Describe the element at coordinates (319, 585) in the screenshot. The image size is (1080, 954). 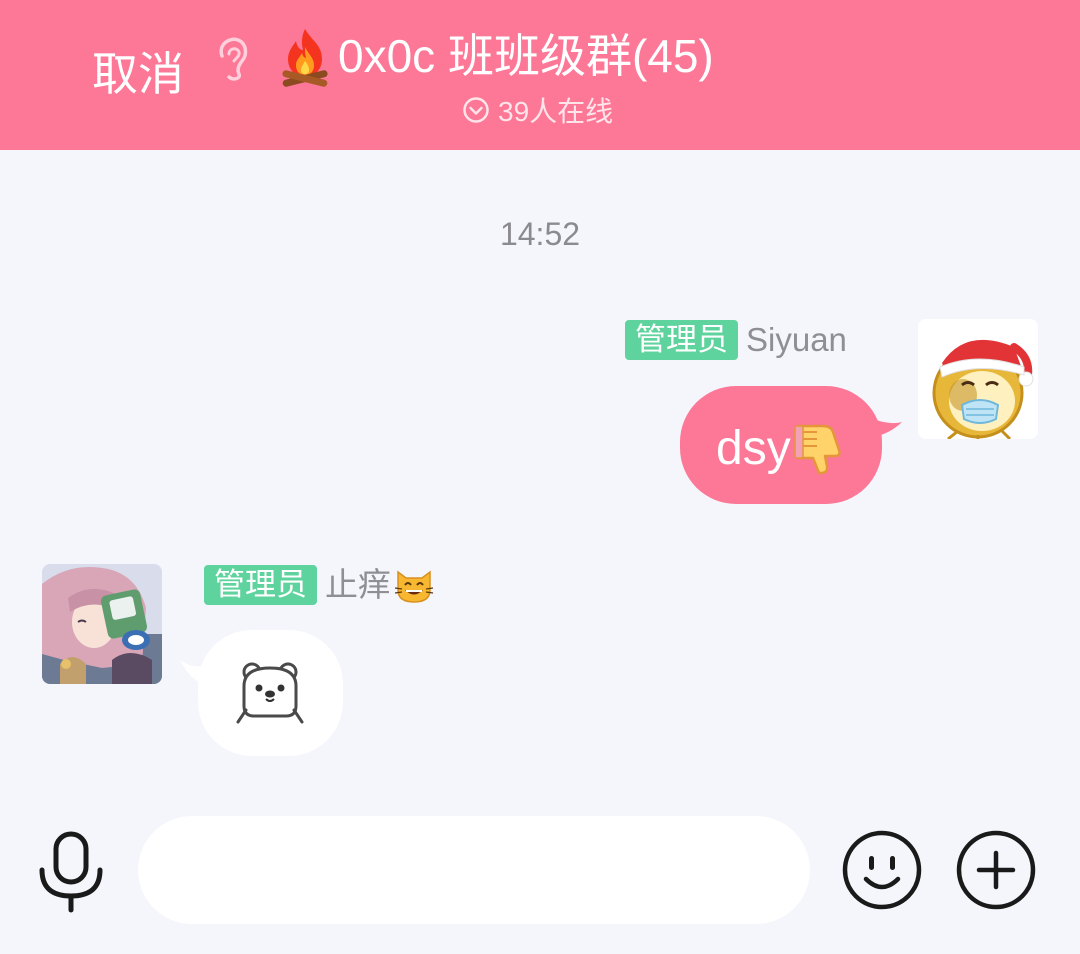
I see `message-sender-row: 管理员 止痒` at that location.